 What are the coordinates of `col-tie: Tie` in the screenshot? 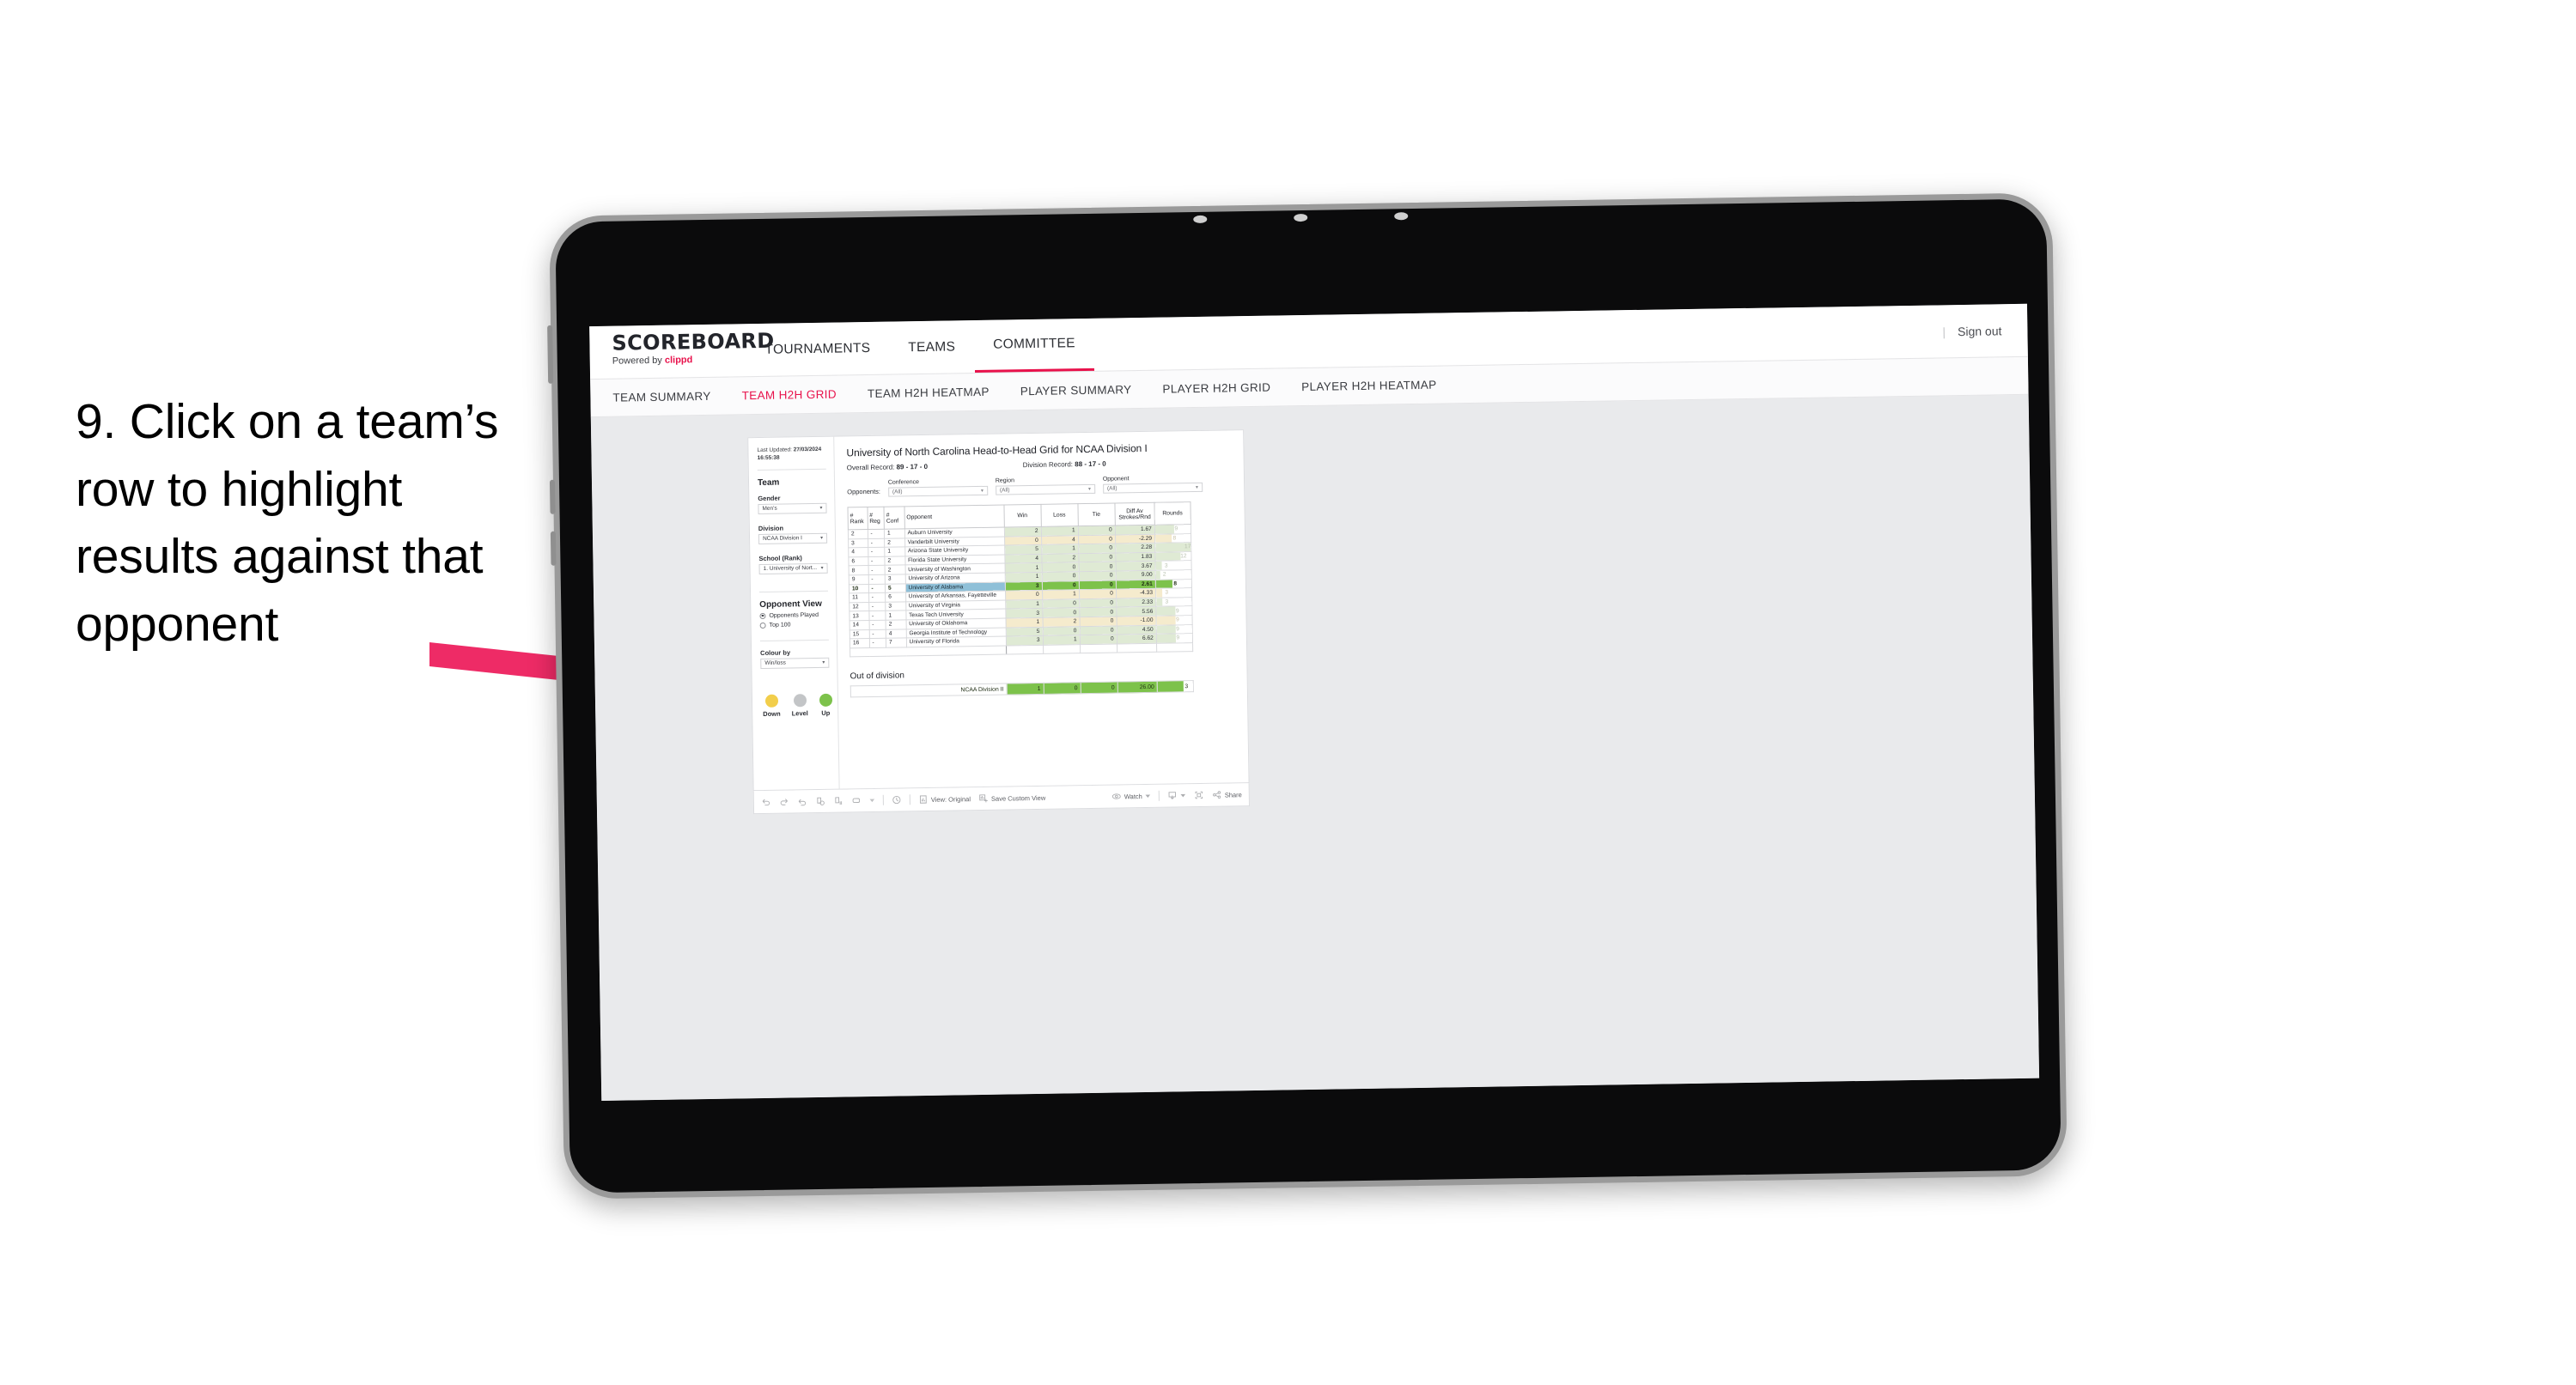 It's located at (1096, 514).